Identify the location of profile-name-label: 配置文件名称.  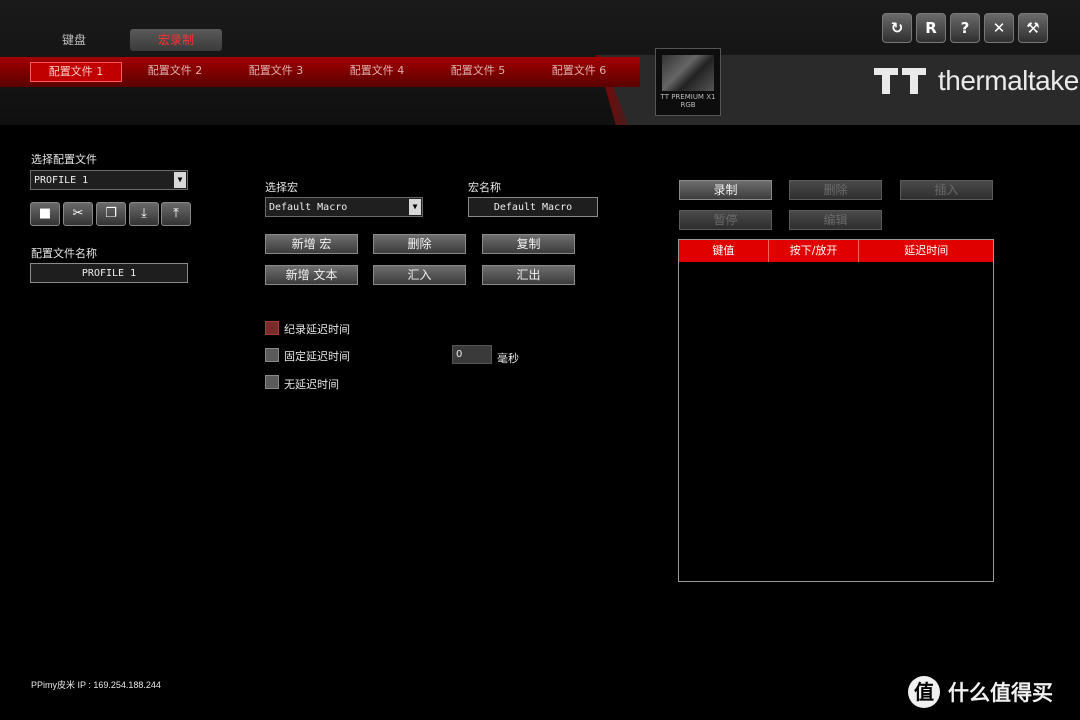
(64, 253).